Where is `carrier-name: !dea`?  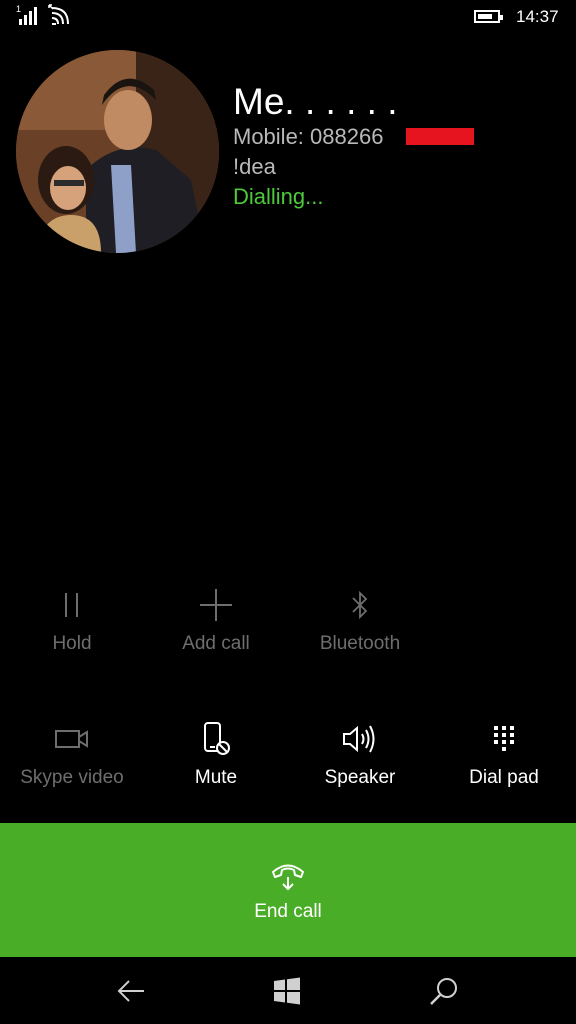
carrier-name: !dea is located at coordinates (254, 166).